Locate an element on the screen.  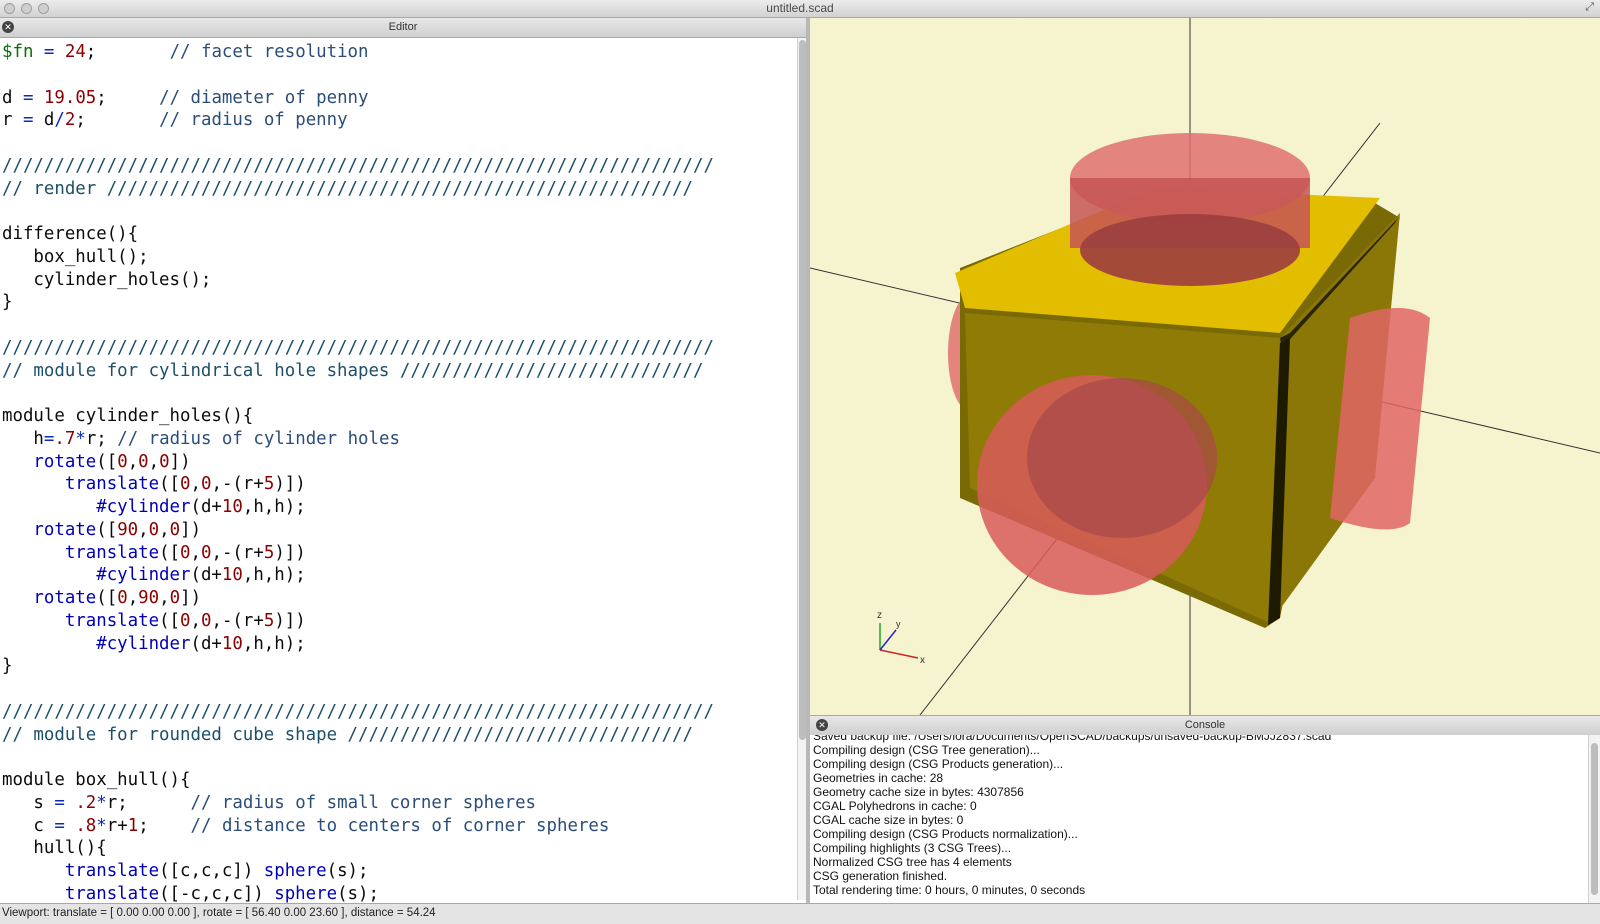
code-line: module box_hull(){ is located at coordinates (358, 780).